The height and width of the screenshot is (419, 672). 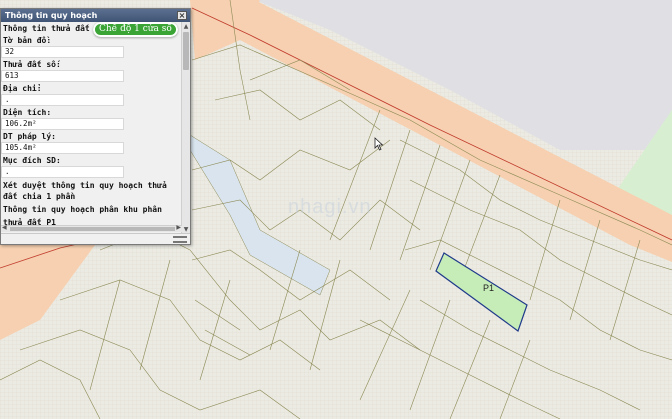 What do you see at coordinates (27, 112) in the screenshot?
I see `field-label-area: Diện tích:` at bounding box center [27, 112].